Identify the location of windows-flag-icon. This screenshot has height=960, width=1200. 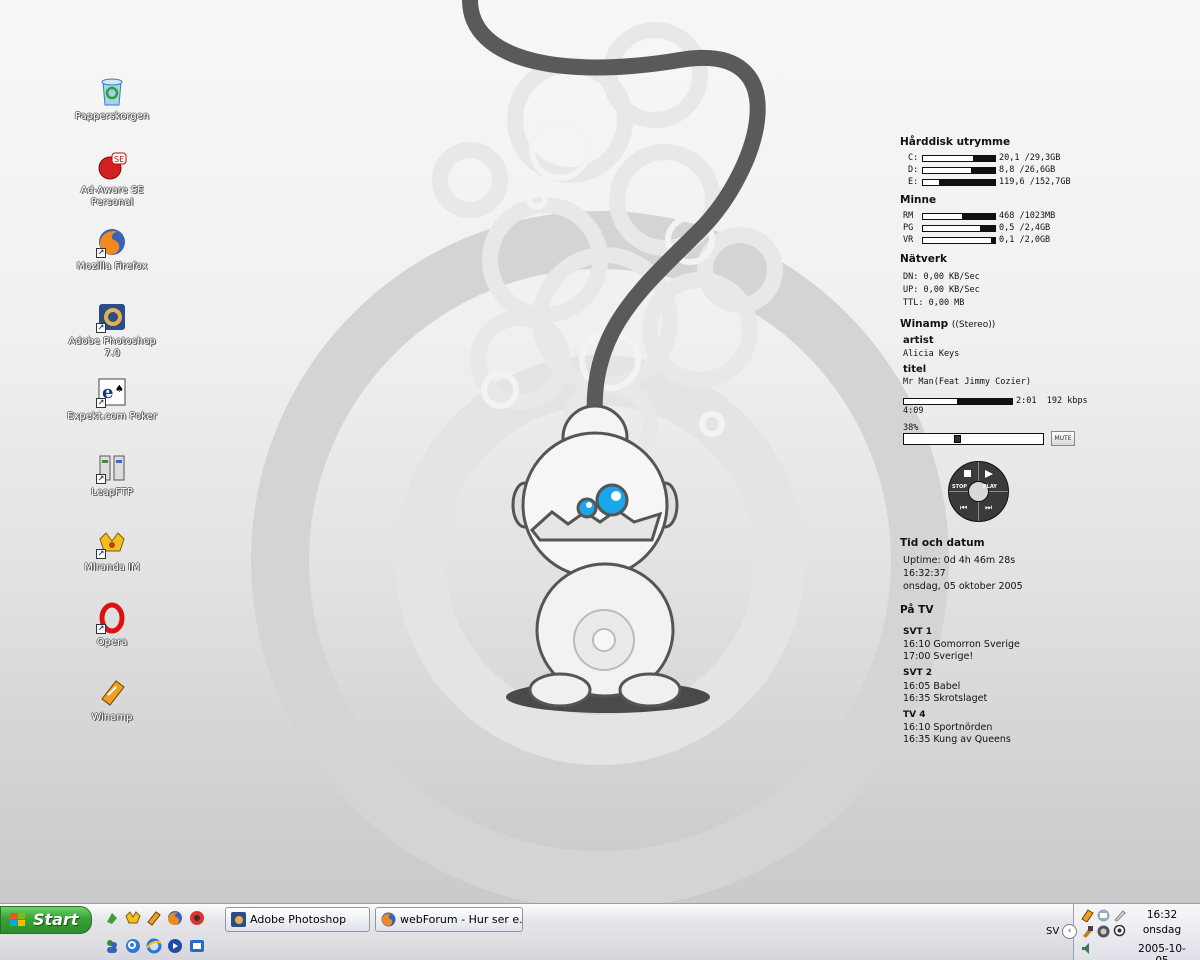
(17, 919).